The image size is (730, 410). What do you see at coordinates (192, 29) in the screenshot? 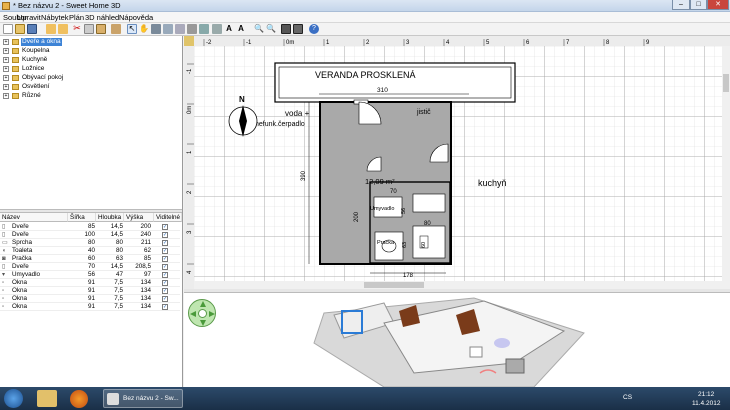
I see `create-dimensions-icon` at bounding box center [192, 29].